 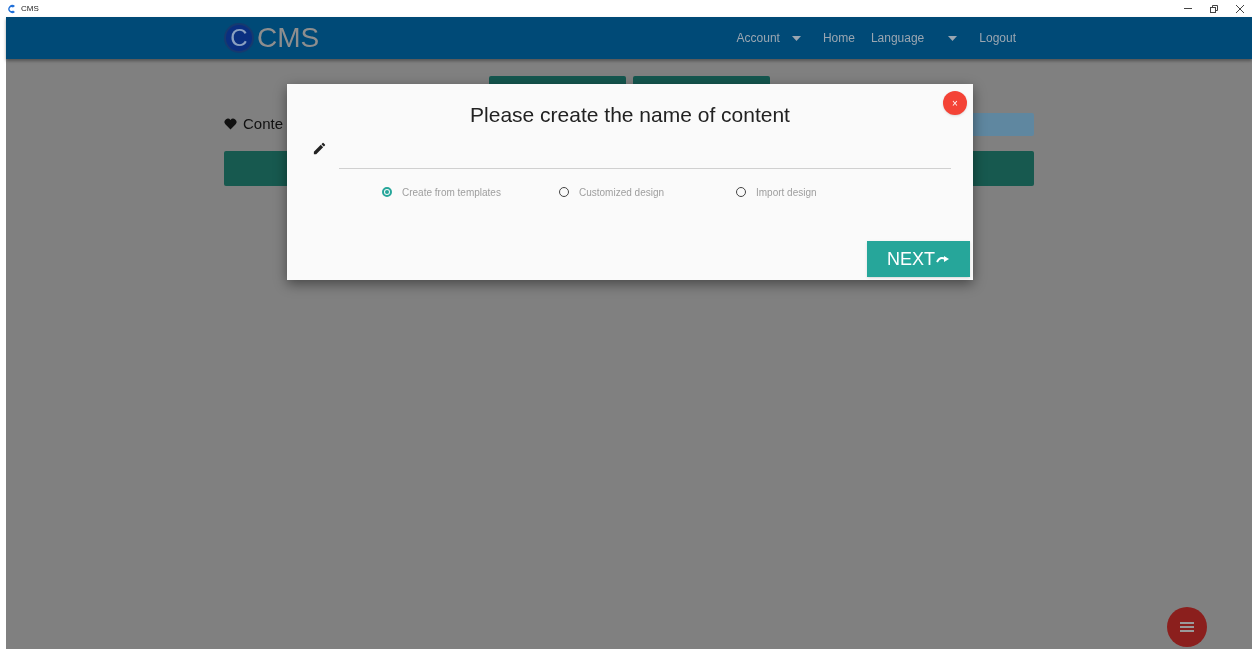 I want to click on close-button: ×, so click(x=955, y=103).